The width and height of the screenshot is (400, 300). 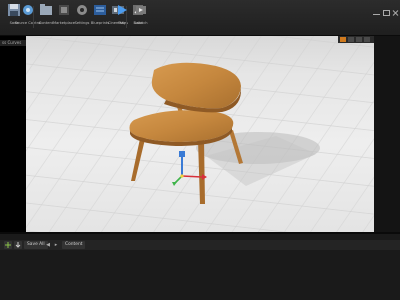 What do you see at coordinates (387, 134) in the screenshot?
I see `viewport-right-panel` at bounding box center [387, 134].